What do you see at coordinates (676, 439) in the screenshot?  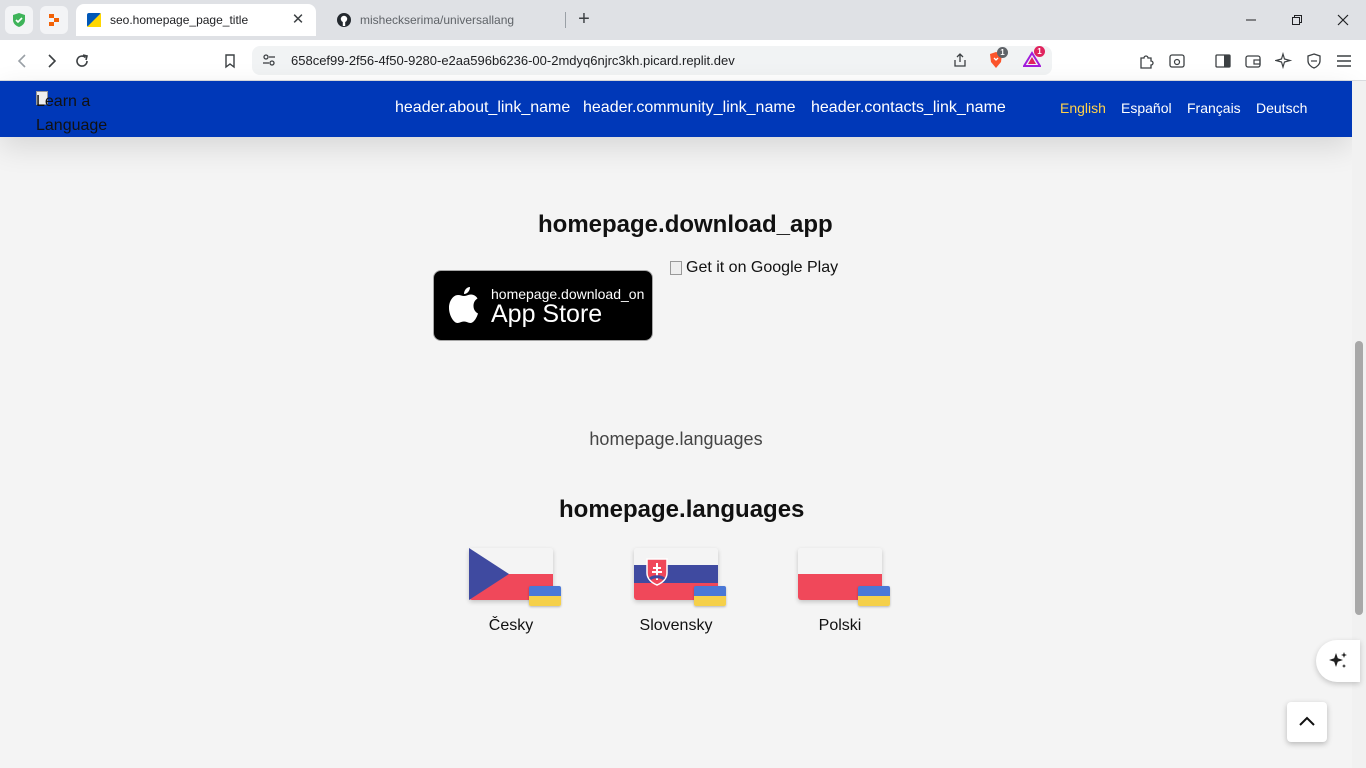 I see `languages-subtitle: homepage.languages` at bounding box center [676, 439].